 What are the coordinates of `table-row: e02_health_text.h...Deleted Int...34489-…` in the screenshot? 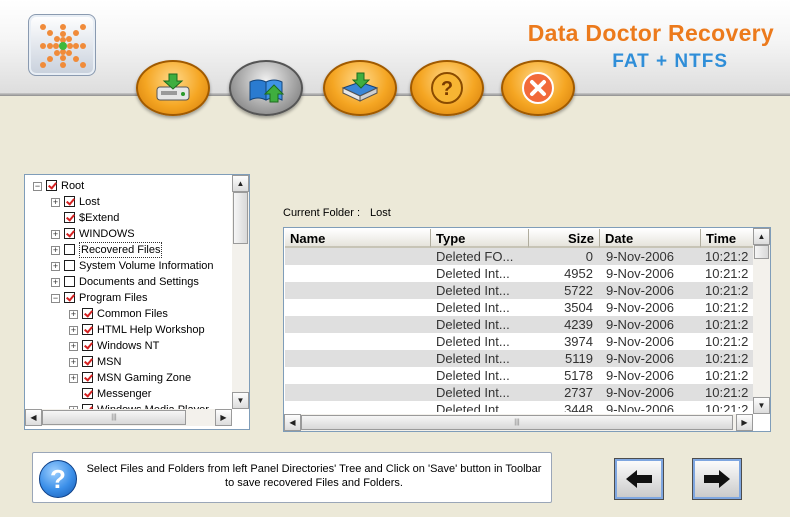 It's located at (519, 406).